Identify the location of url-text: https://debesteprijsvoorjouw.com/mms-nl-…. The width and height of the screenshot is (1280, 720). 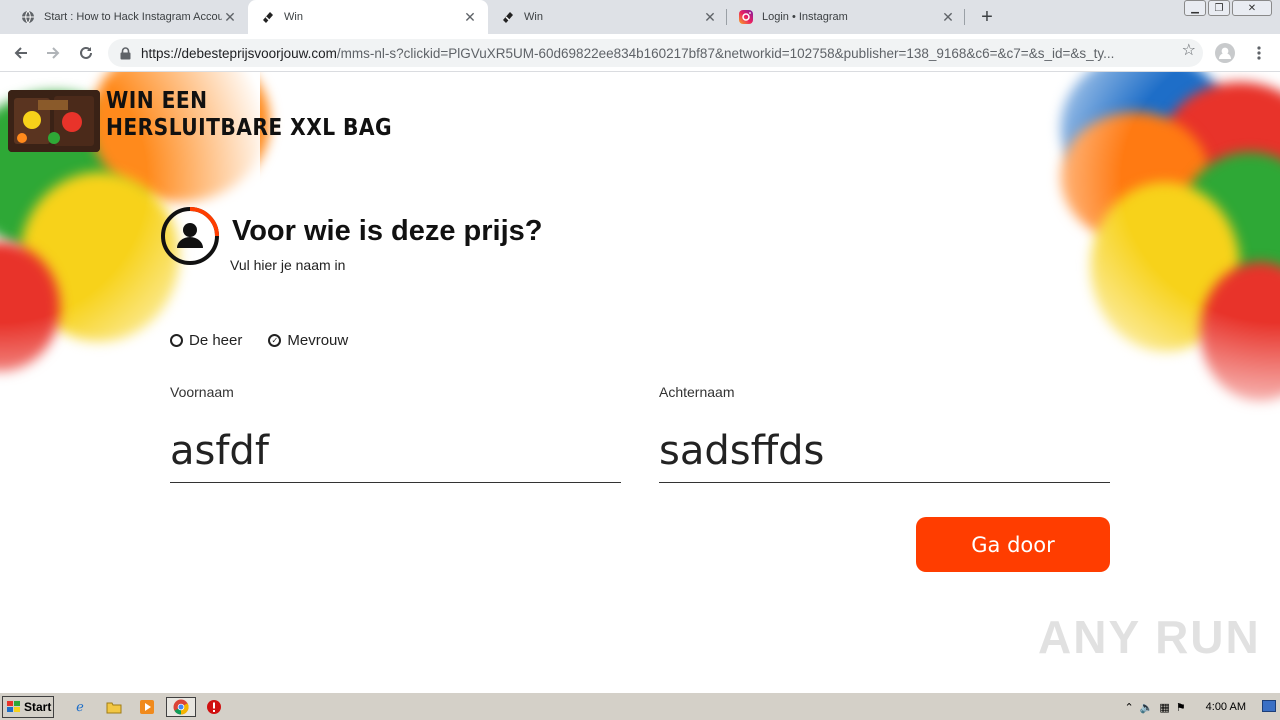
(651, 53).